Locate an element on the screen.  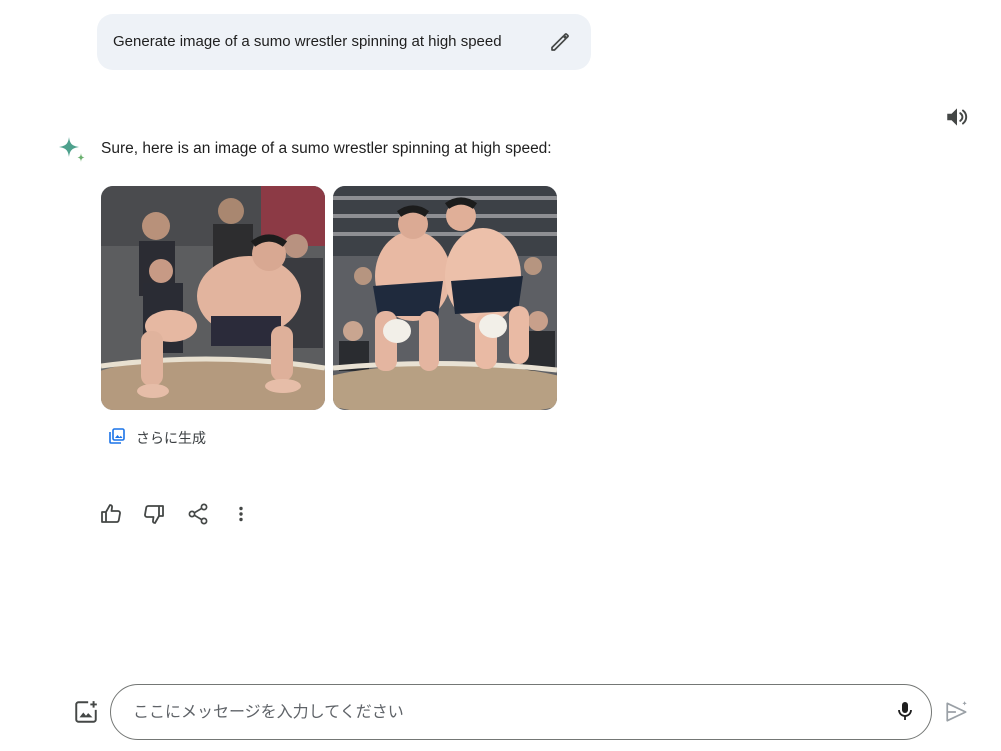
message-composer is located at coordinates (521, 712).